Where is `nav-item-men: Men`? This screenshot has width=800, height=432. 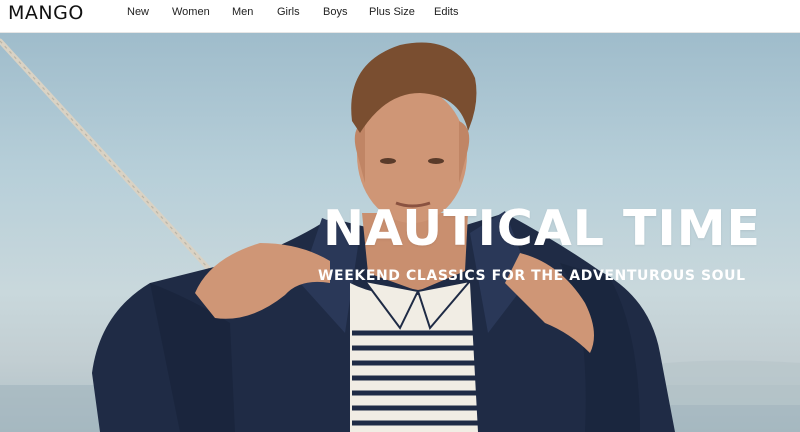
nav-item-men: Men is located at coordinates (242, 12).